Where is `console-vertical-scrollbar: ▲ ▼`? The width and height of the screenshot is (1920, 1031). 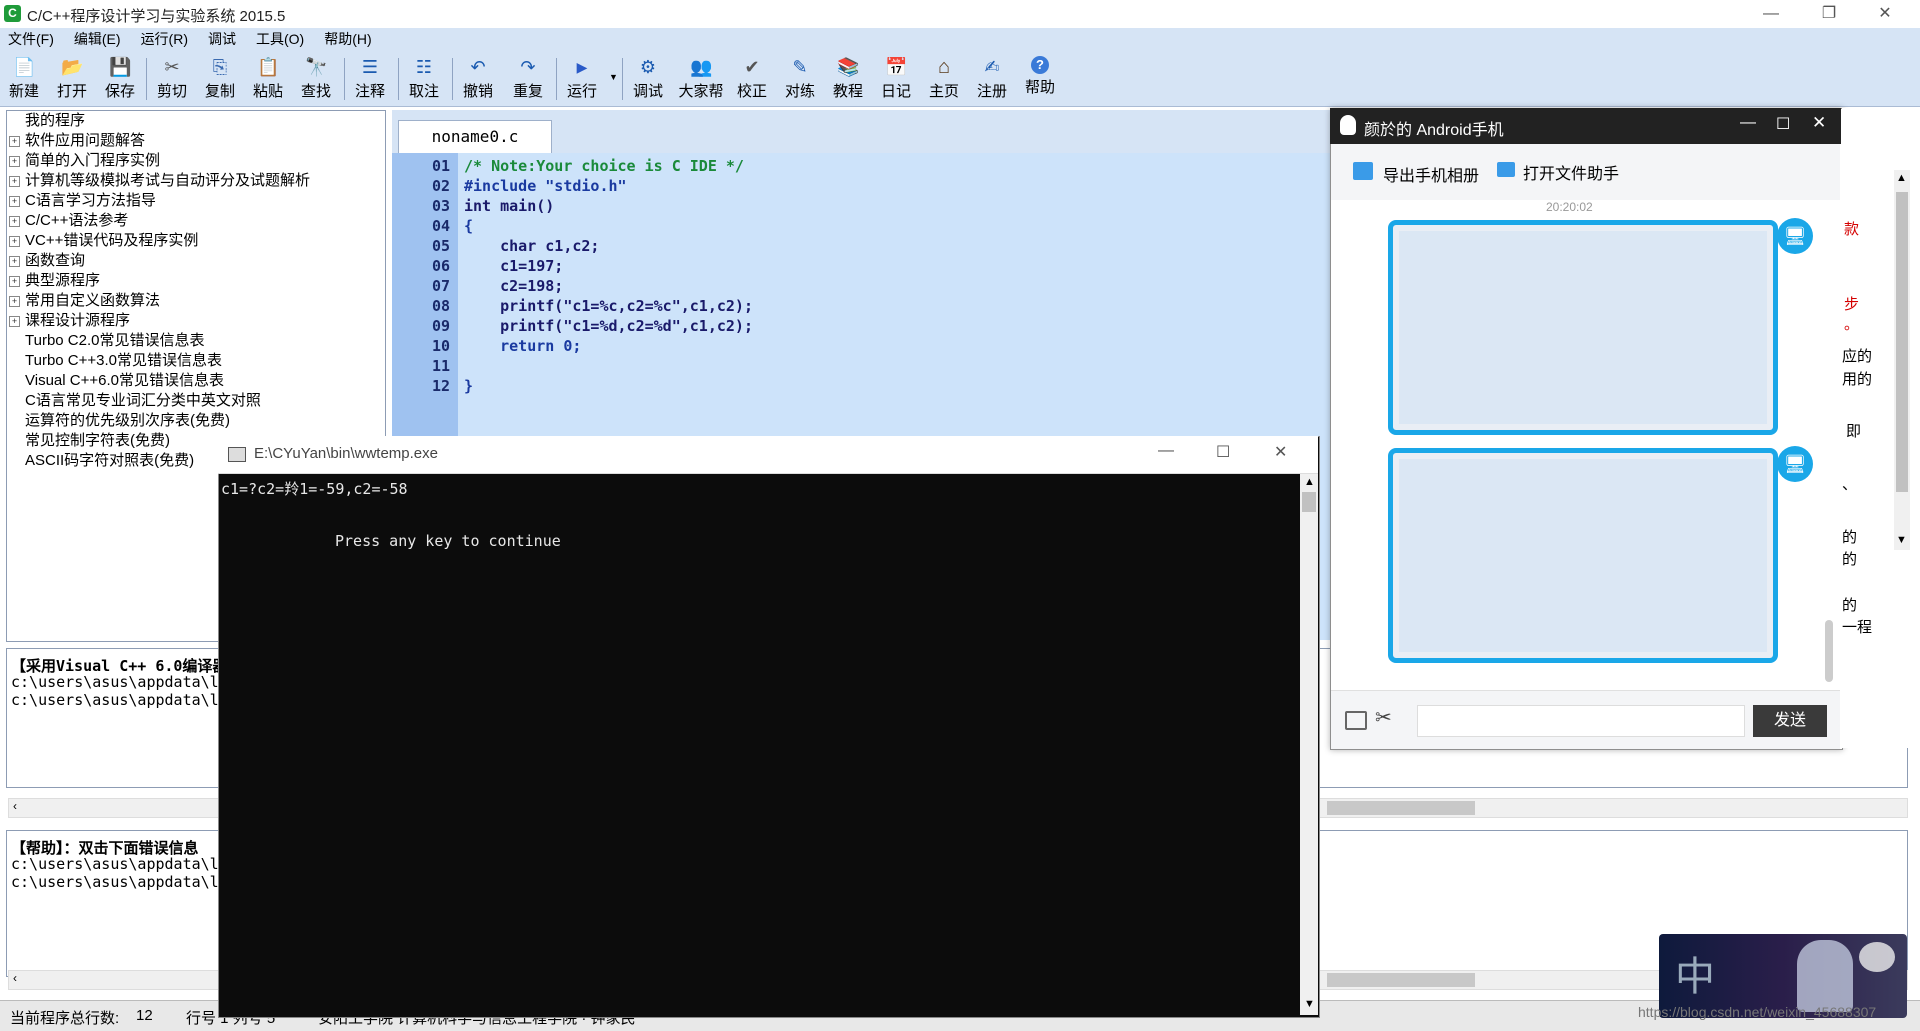
console-vertical-scrollbar: ▲ ▼ is located at coordinates (1309, 744).